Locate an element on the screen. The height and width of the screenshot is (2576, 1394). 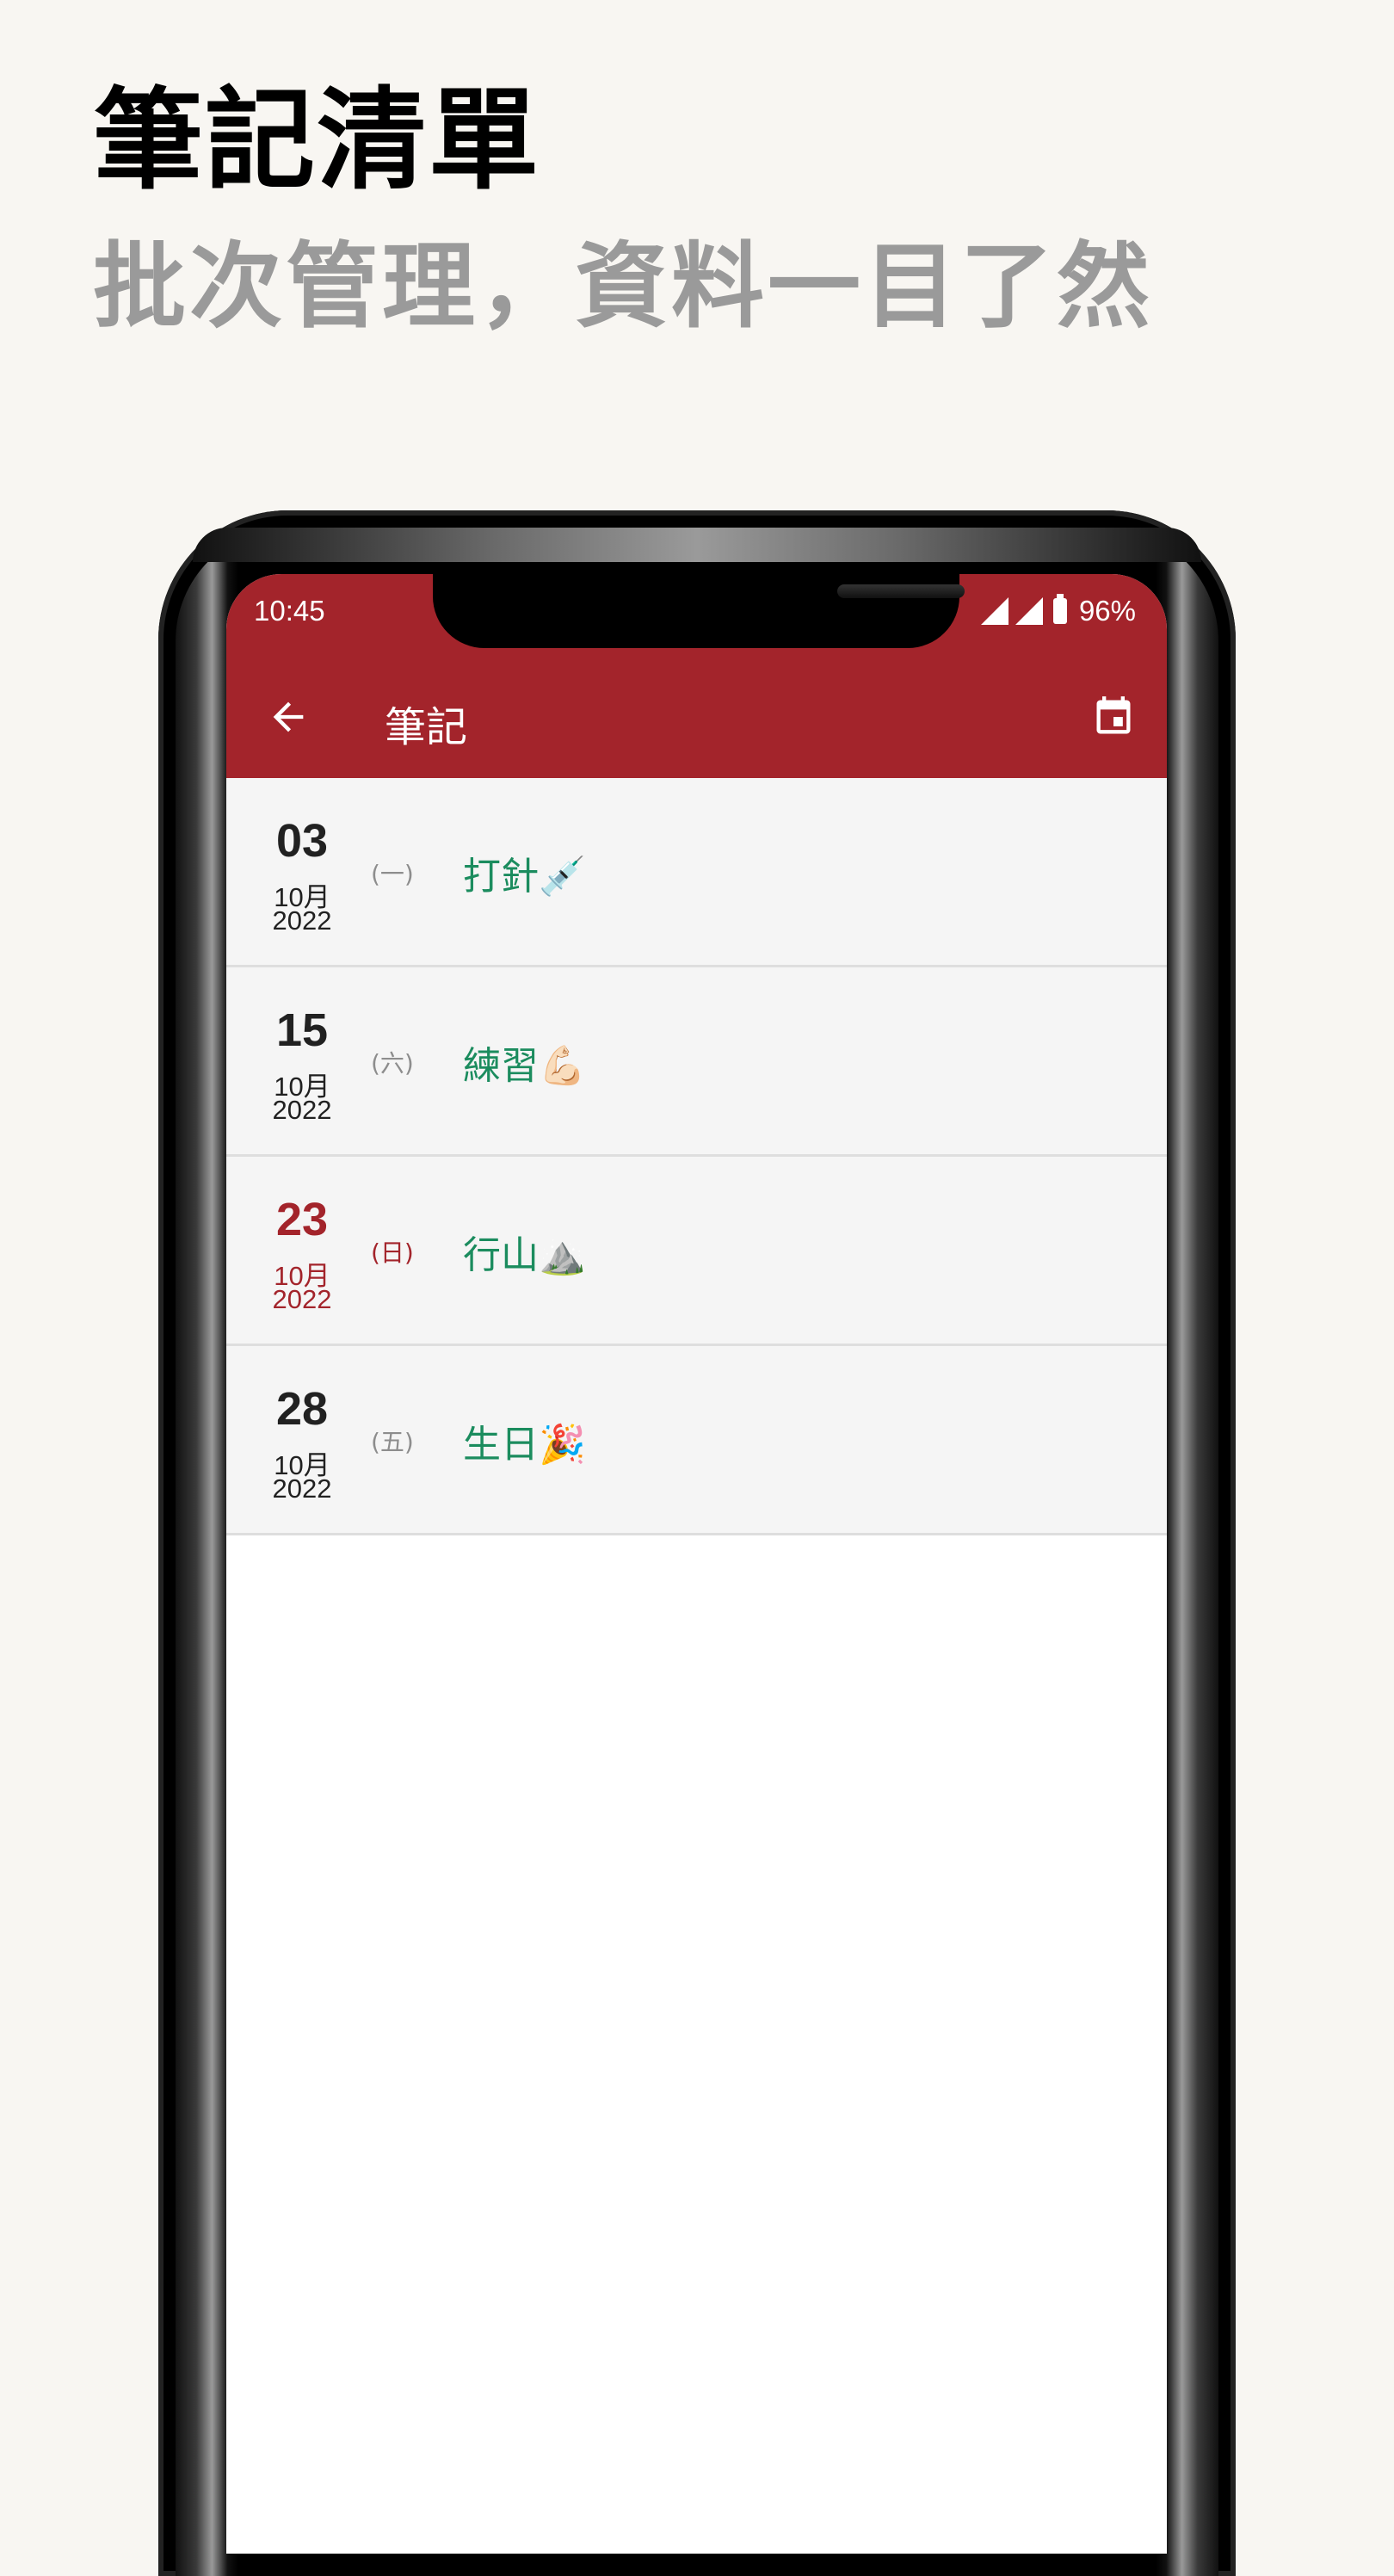
app-bar: 10:45 96% 筆記 is located at coordinates (696, 676).